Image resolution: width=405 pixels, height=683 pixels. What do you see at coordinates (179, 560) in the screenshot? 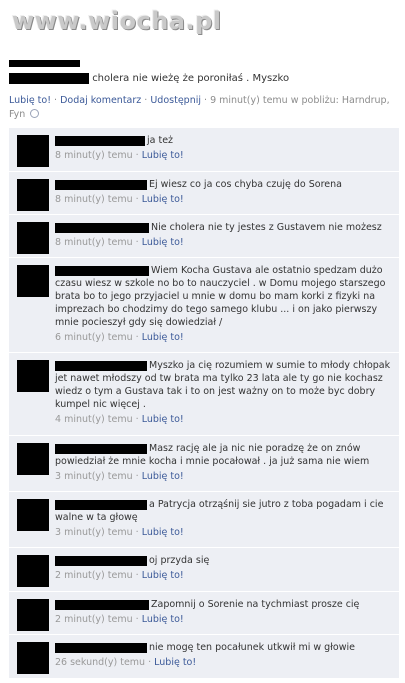
I see `comment-text: oj przyda się` at bounding box center [179, 560].